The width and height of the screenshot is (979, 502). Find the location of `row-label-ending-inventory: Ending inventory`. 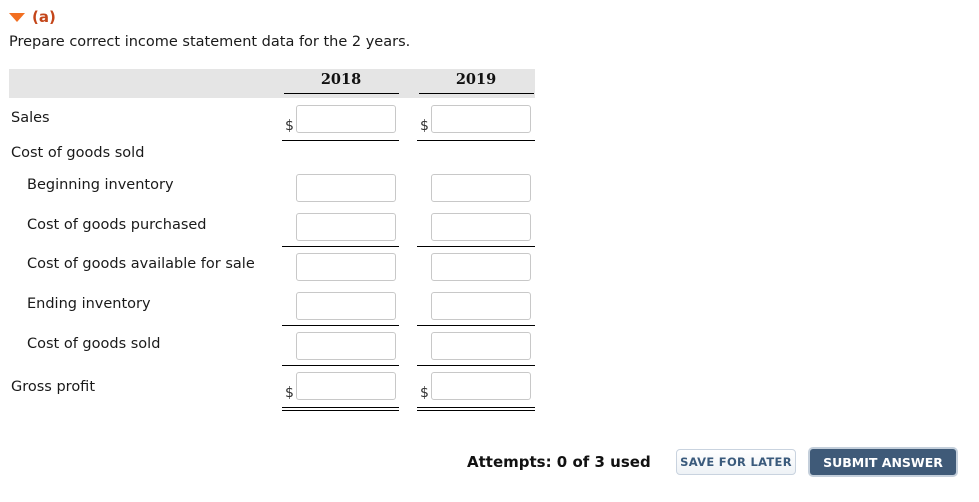

row-label-ending-inventory: Ending inventory is located at coordinates (89, 304).